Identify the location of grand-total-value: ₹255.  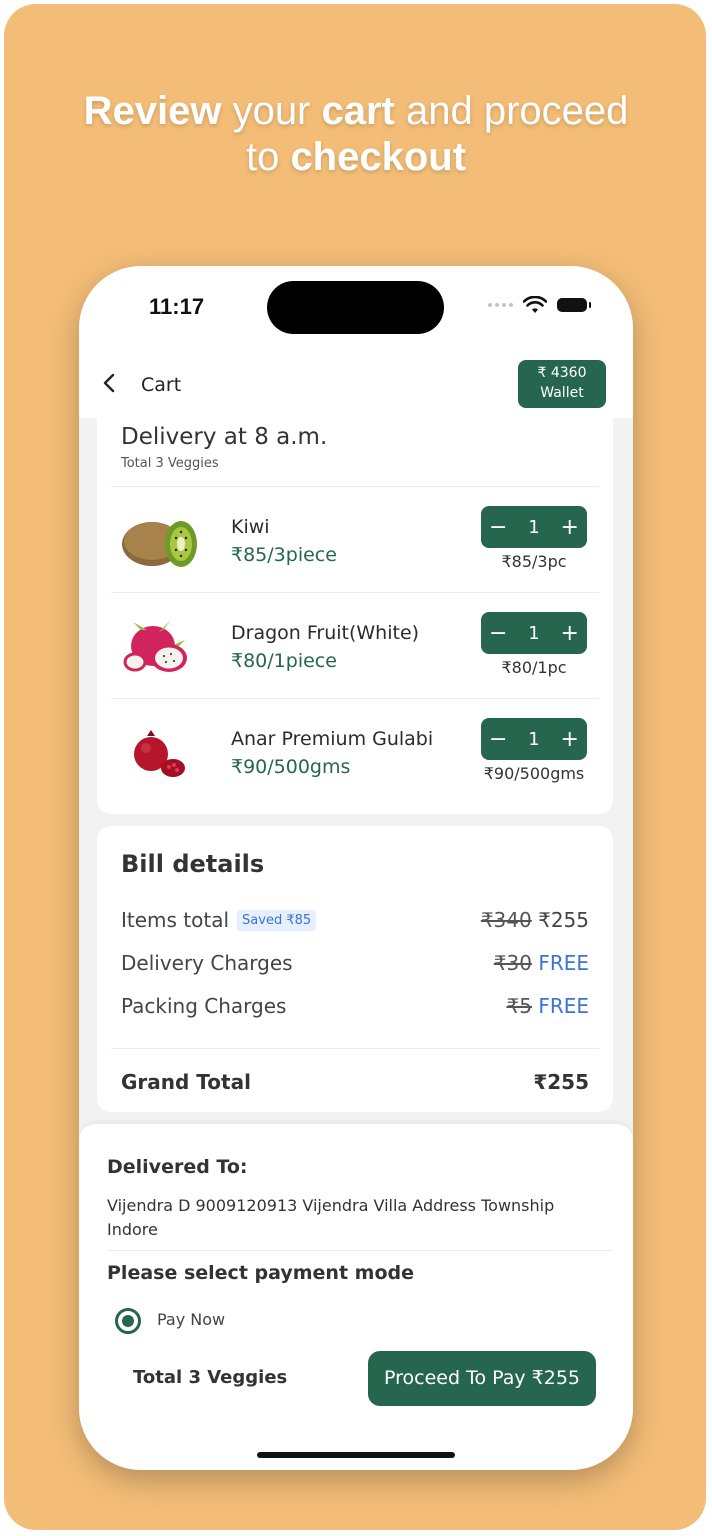
(561, 1082).